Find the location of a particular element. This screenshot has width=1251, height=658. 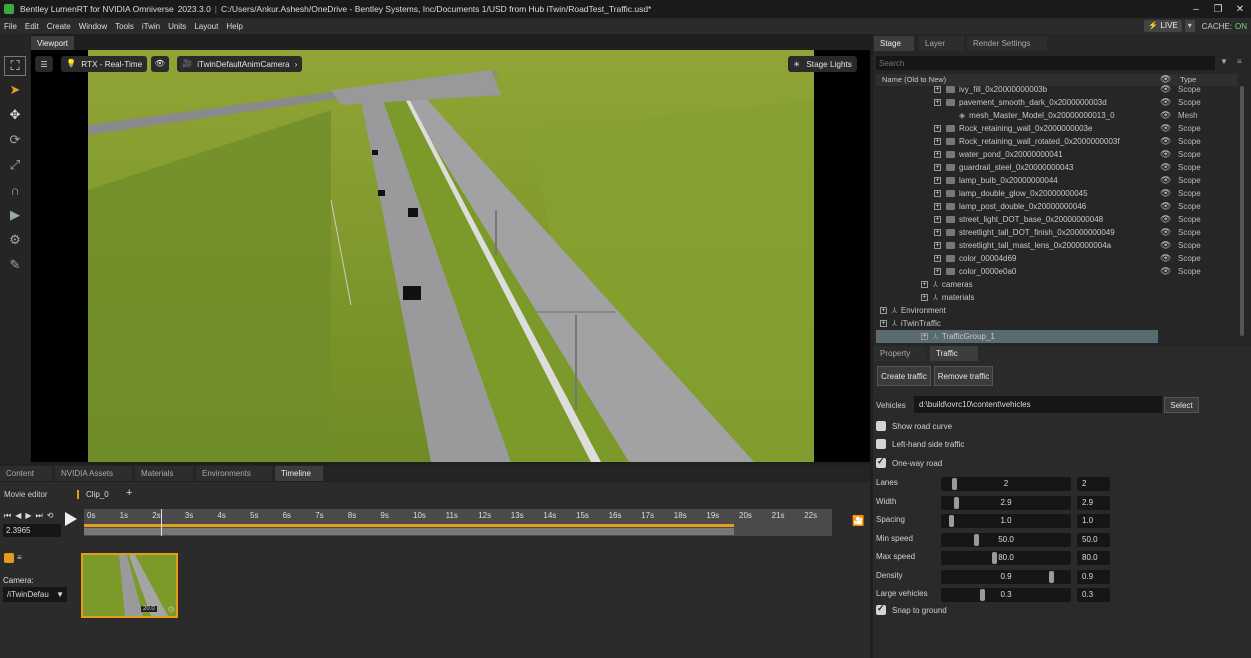

clip-tab: Clip_0 is located at coordinates (93, 494).